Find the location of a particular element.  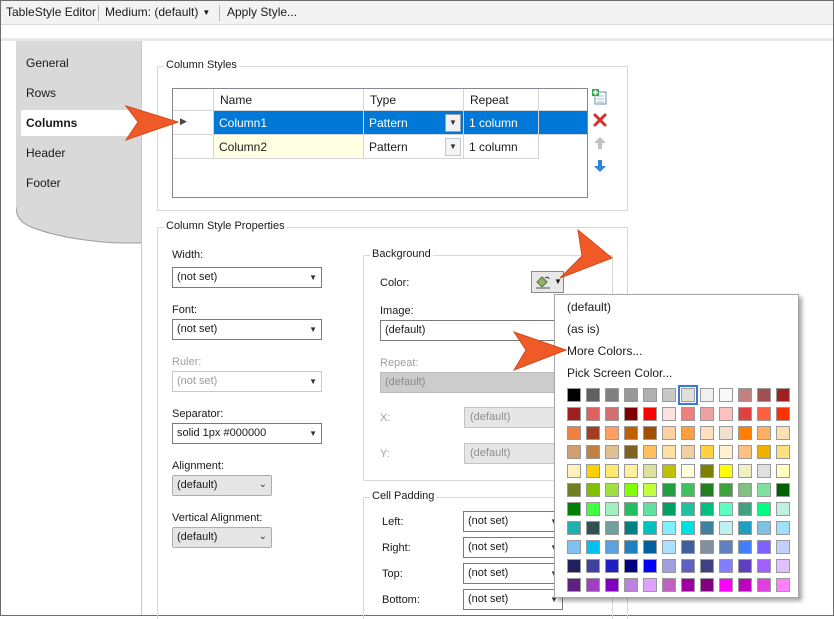

nav-item-header: Header is located at coordinates (45, 153).